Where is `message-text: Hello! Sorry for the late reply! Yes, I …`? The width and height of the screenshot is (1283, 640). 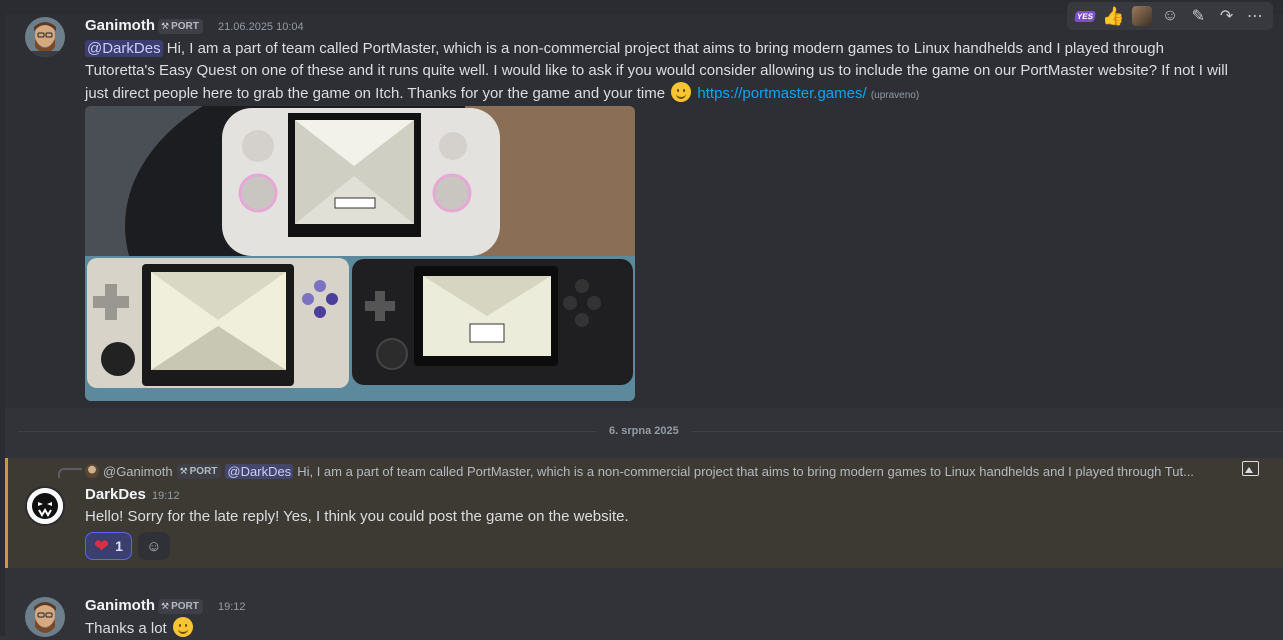 message-text: Hello! Sorry for the late reply! Yes, I … is located at coordinates (357, 516).